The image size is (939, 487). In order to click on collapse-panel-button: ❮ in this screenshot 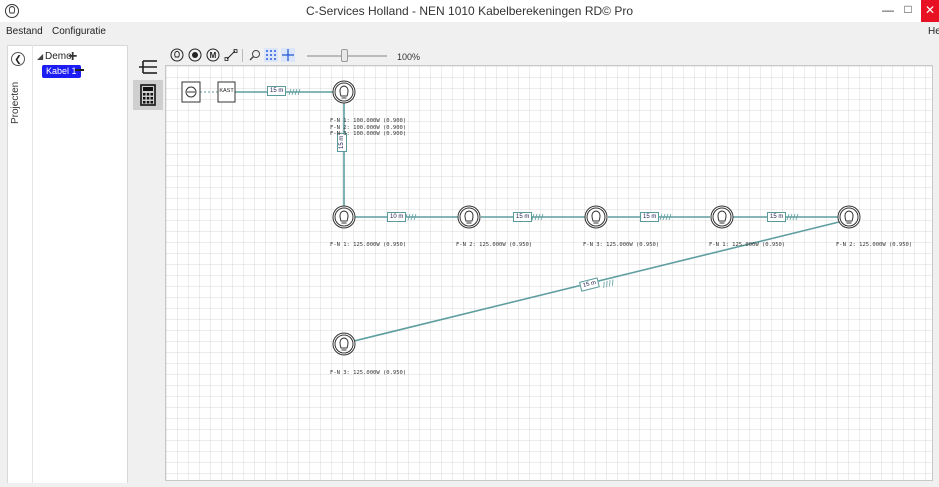, I will do `click(18, 59)`.